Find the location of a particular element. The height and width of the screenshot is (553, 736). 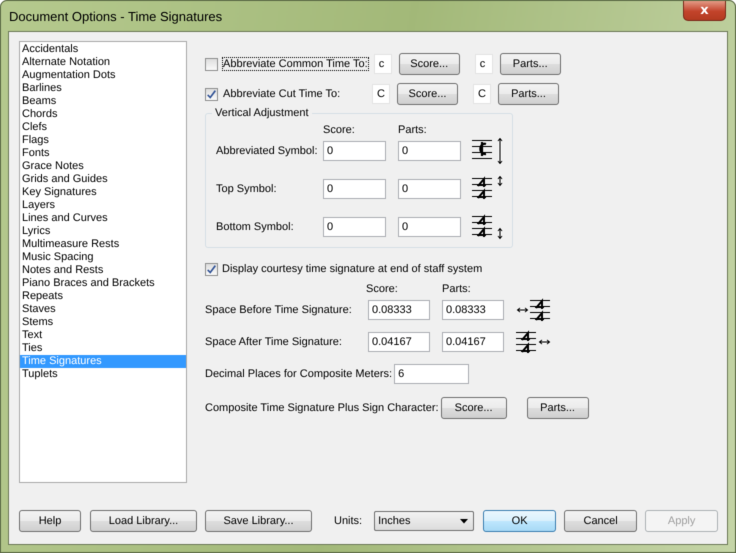

category-item: Beams is located at coordinates (103, 101).